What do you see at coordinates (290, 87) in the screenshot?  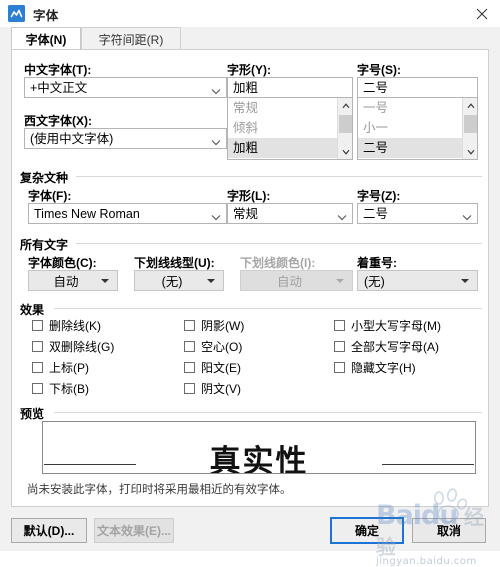 I see `font-style-combo: 加粗` at bounding box center [290, 87].